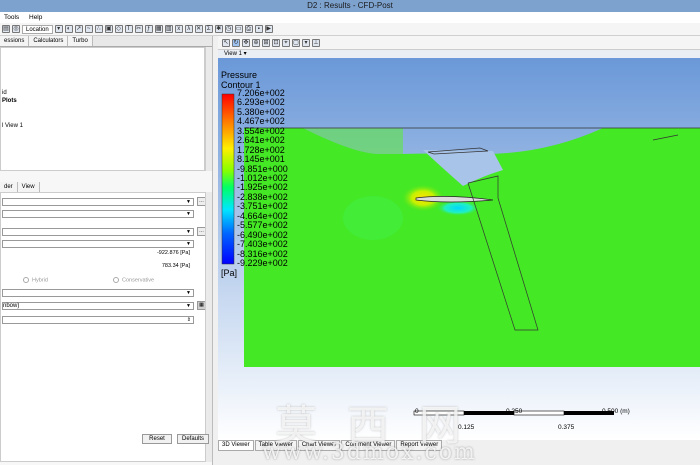 This screenshot has width=700, height=465. What do you see at coordinates (78, 29) in the screenshot?
I see `vector-icon: ↗` at bounding box center [78, 29].